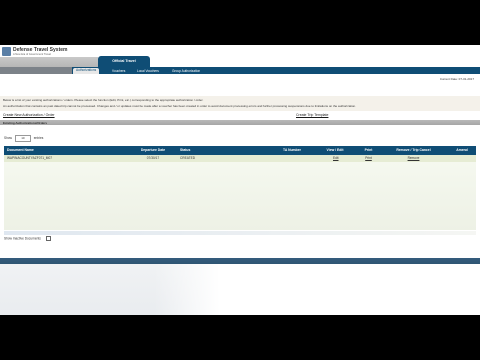  I want to click on show-inactive-checkbox, so click(48, 238).